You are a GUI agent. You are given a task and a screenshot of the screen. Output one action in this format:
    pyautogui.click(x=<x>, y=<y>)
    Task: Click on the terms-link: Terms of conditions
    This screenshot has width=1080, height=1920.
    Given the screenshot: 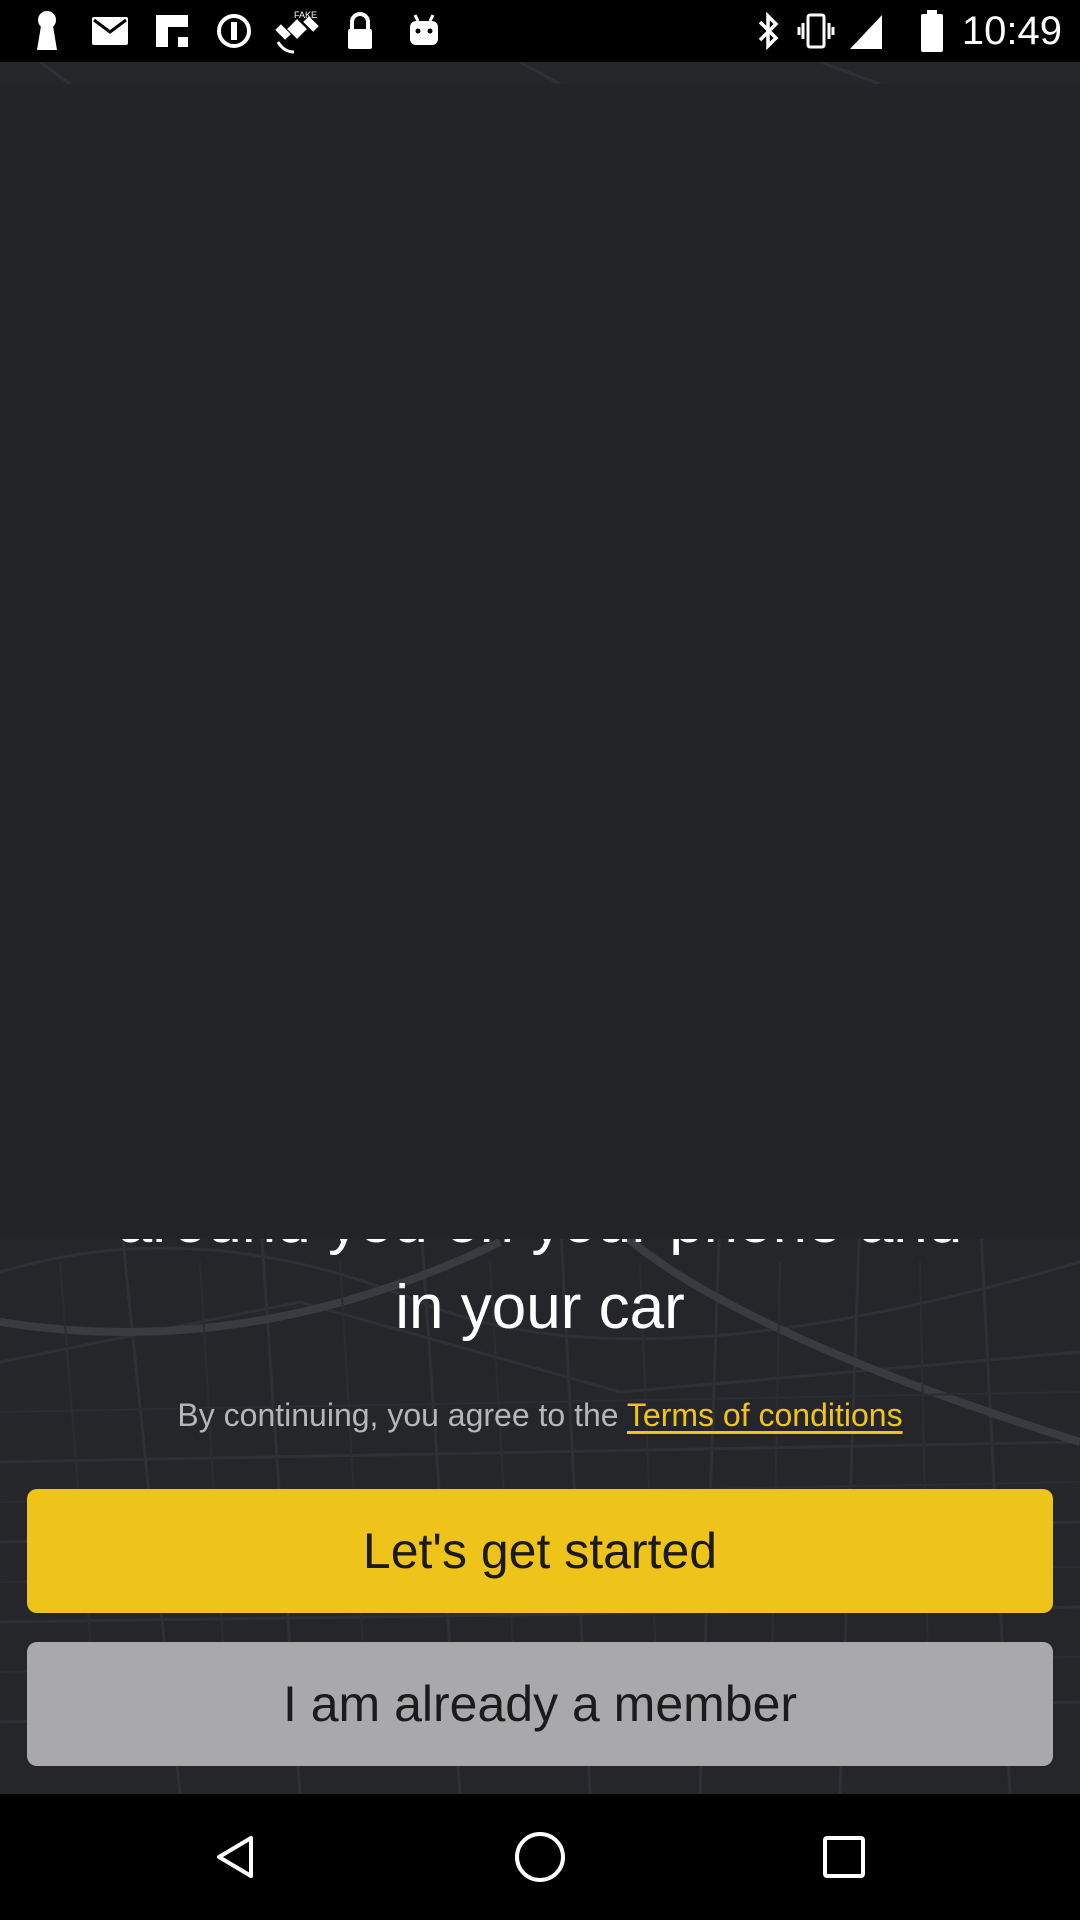 What is the action you would take?
    pyautogui.click(x=765, y=1415)
    